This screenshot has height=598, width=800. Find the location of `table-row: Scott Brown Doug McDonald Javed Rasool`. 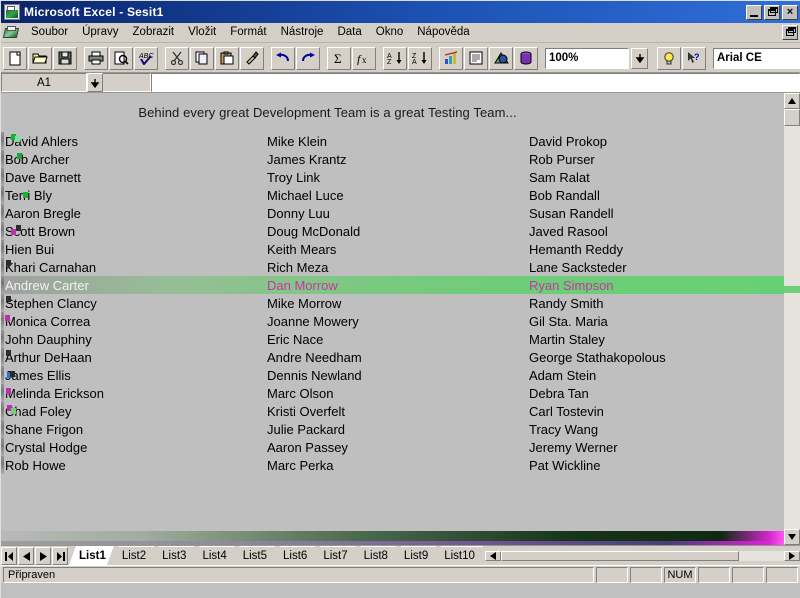

table-row: Scott Brown Doug McDonald Javed Rasool is located at coordinates (392, 231).